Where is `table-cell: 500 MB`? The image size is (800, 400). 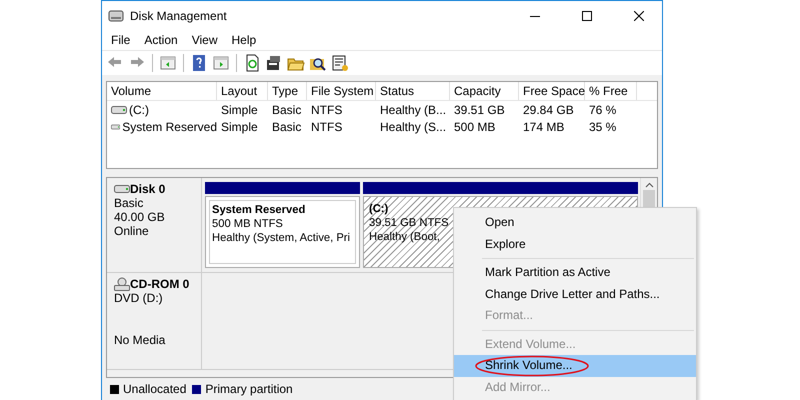 table-cell: 500 MB is located at coordinates (475, 127).